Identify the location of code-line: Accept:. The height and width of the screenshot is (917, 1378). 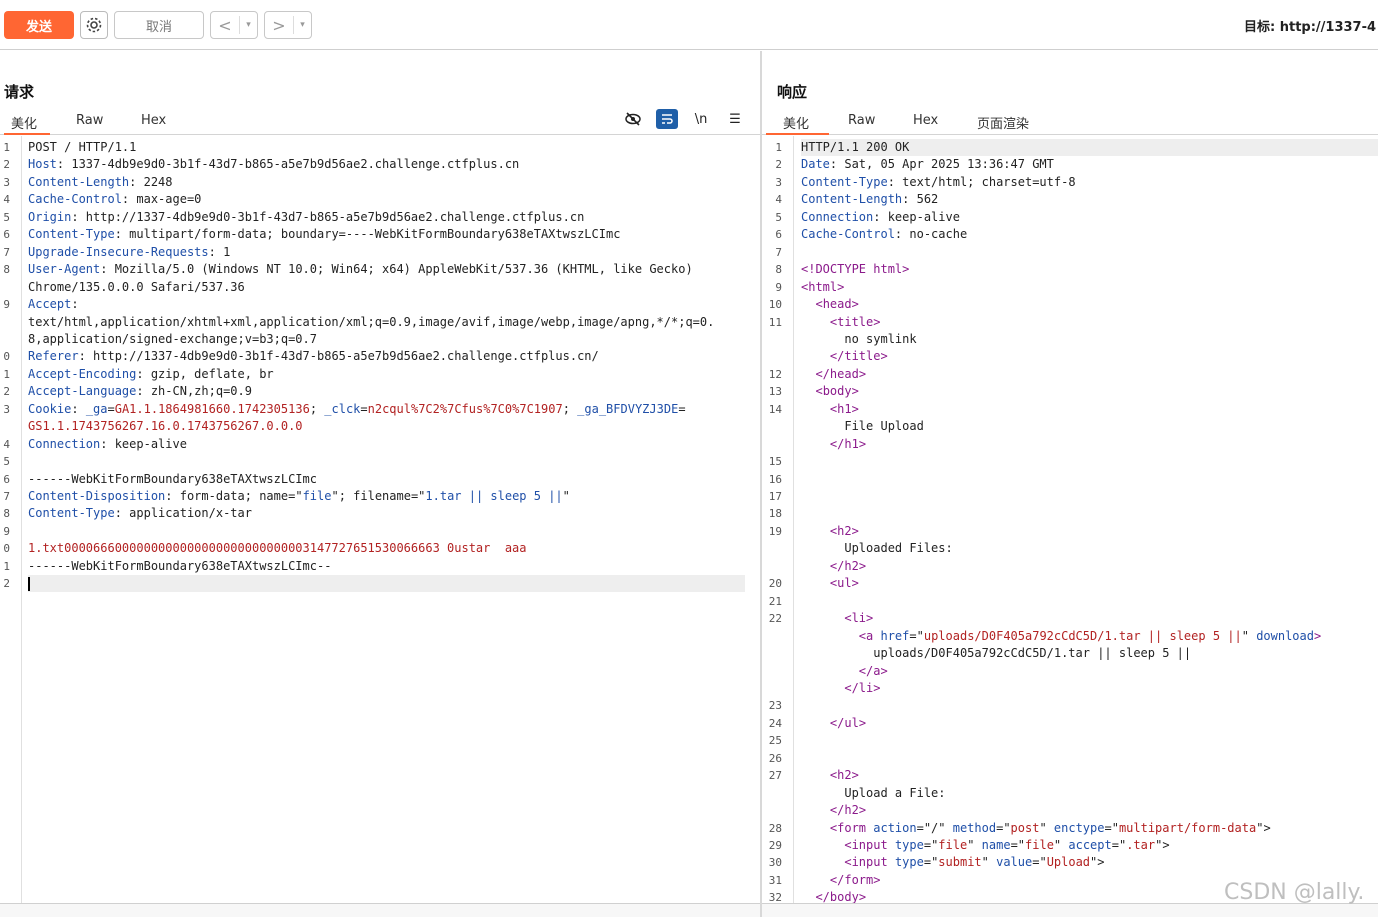
(53, 304).